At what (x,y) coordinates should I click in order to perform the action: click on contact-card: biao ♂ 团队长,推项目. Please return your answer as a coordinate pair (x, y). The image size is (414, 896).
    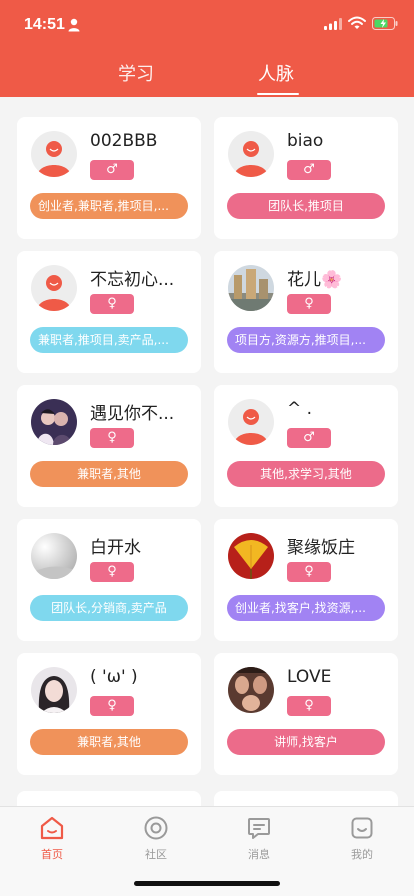
    Looking at the image, I should click on (306, 178).